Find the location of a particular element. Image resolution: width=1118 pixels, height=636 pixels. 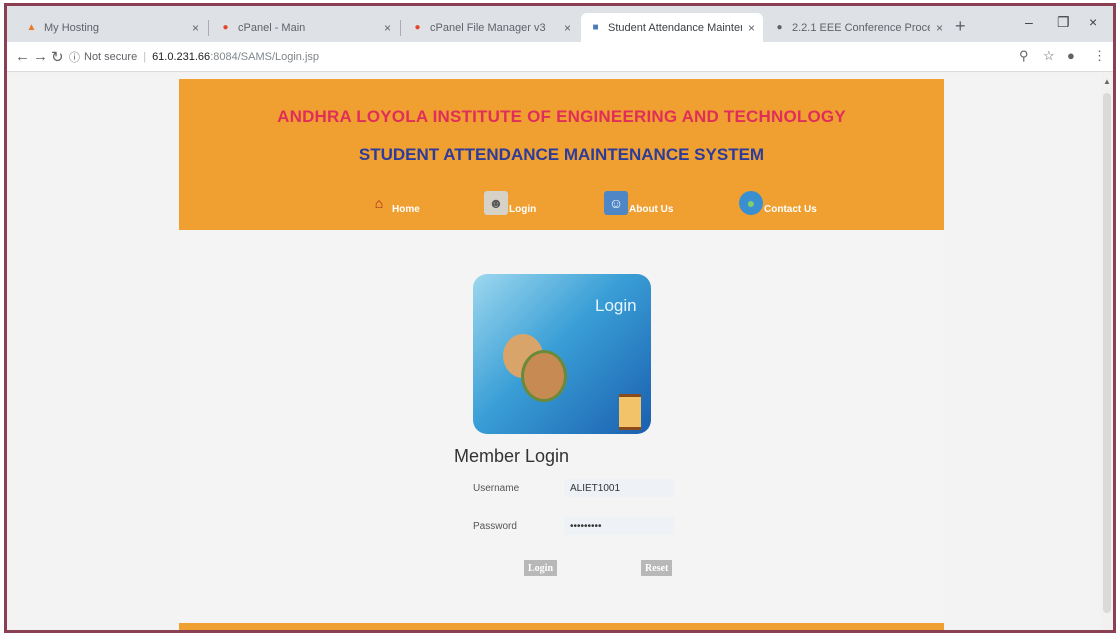

password-label: Password is located at coordinates (495, 526).